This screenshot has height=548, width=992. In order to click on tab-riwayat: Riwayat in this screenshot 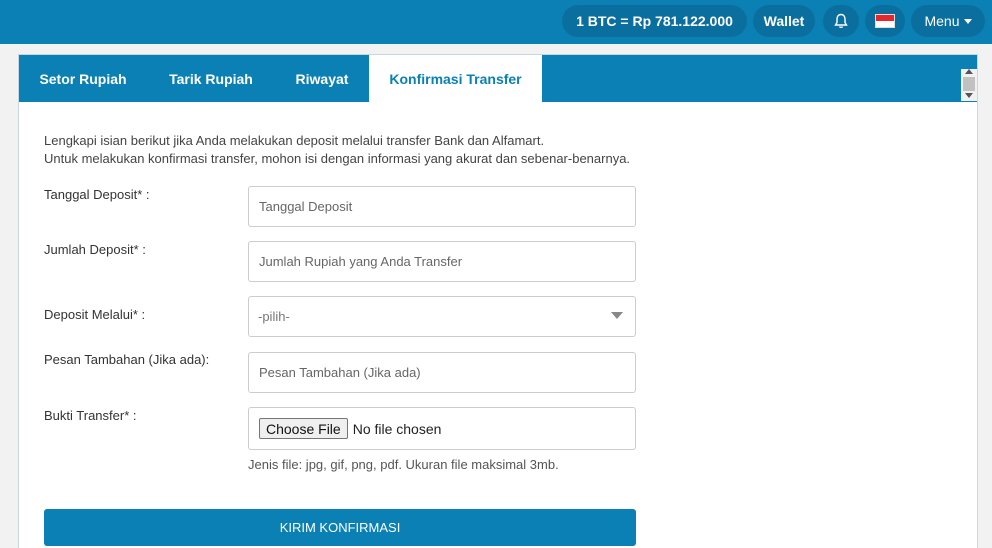, I will do `click(322, 78)`.